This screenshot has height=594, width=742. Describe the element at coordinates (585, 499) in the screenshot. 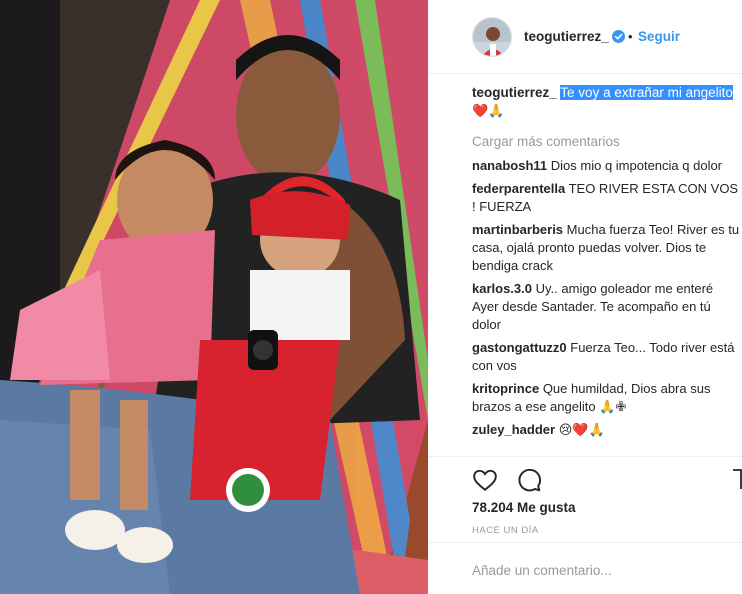

I see `post-actions: 78.204 Me gusta HACE UN DÍA` at that location.